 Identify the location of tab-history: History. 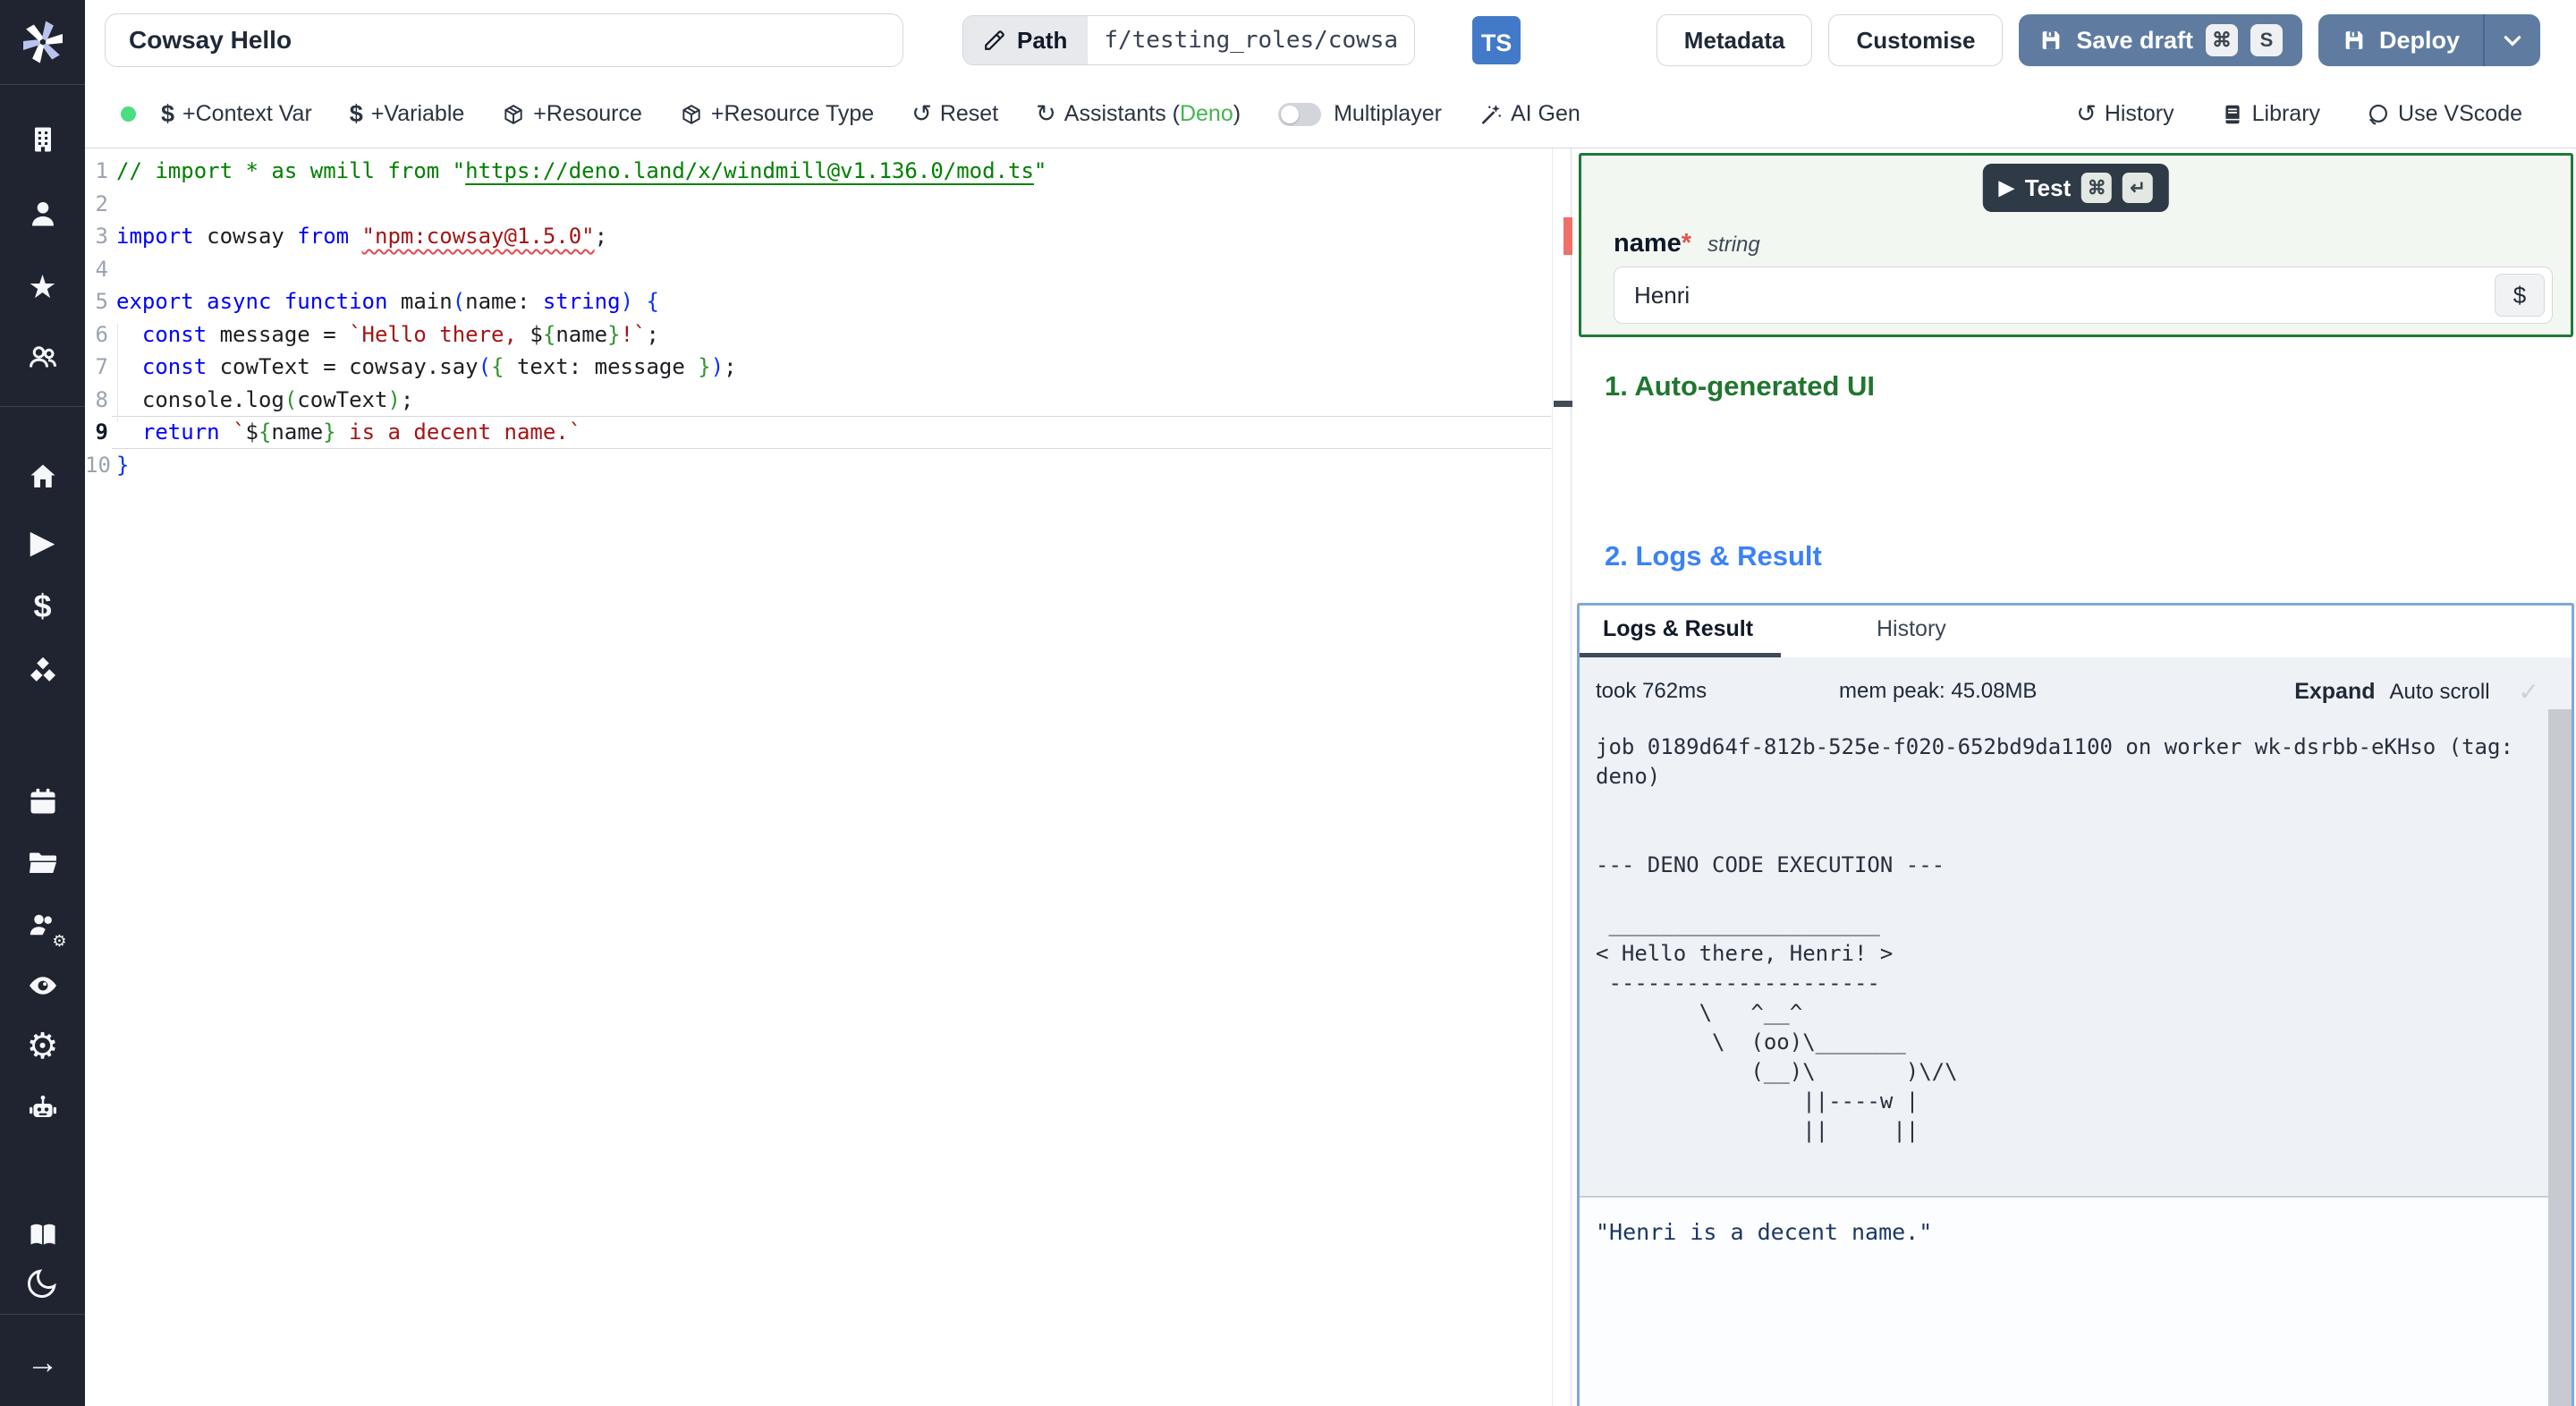
(1911, 630).